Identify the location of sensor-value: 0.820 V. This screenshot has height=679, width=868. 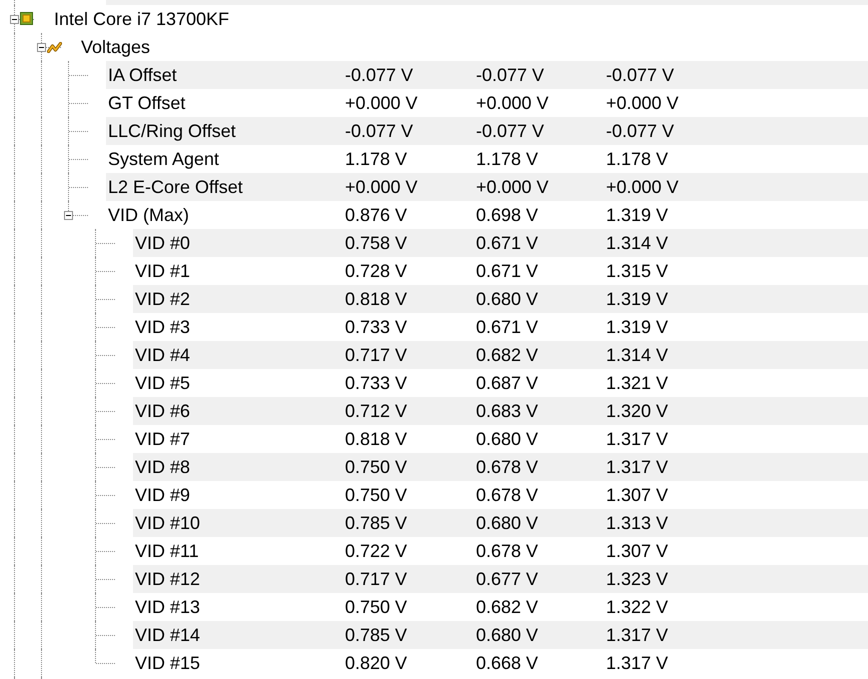
(376, 662).